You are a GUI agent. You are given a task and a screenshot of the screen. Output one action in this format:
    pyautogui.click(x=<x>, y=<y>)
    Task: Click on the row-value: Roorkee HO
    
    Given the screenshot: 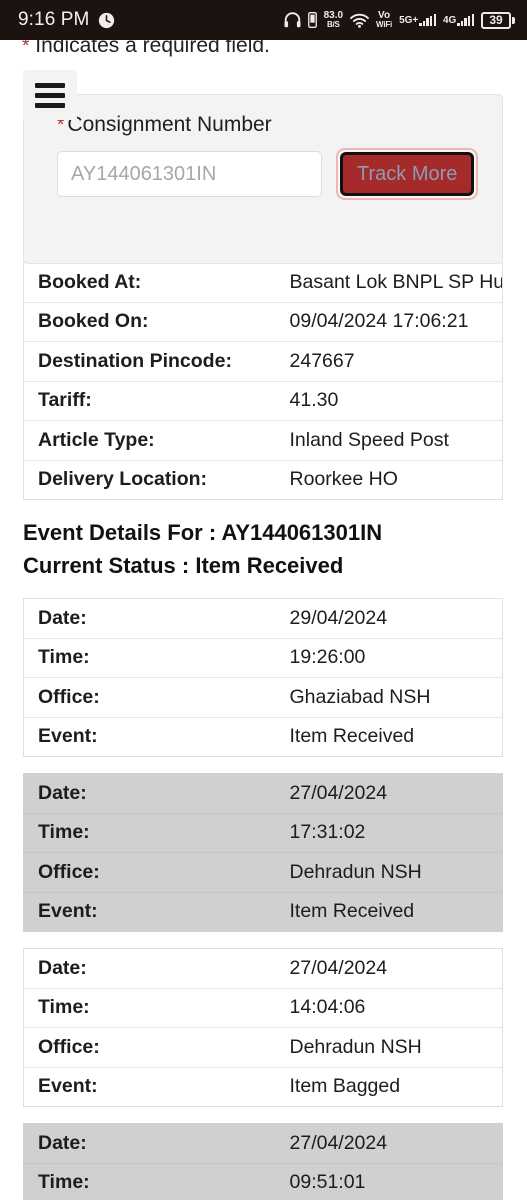 What is the action you would take?
    pyautogui.click(x=343, y=479)
    